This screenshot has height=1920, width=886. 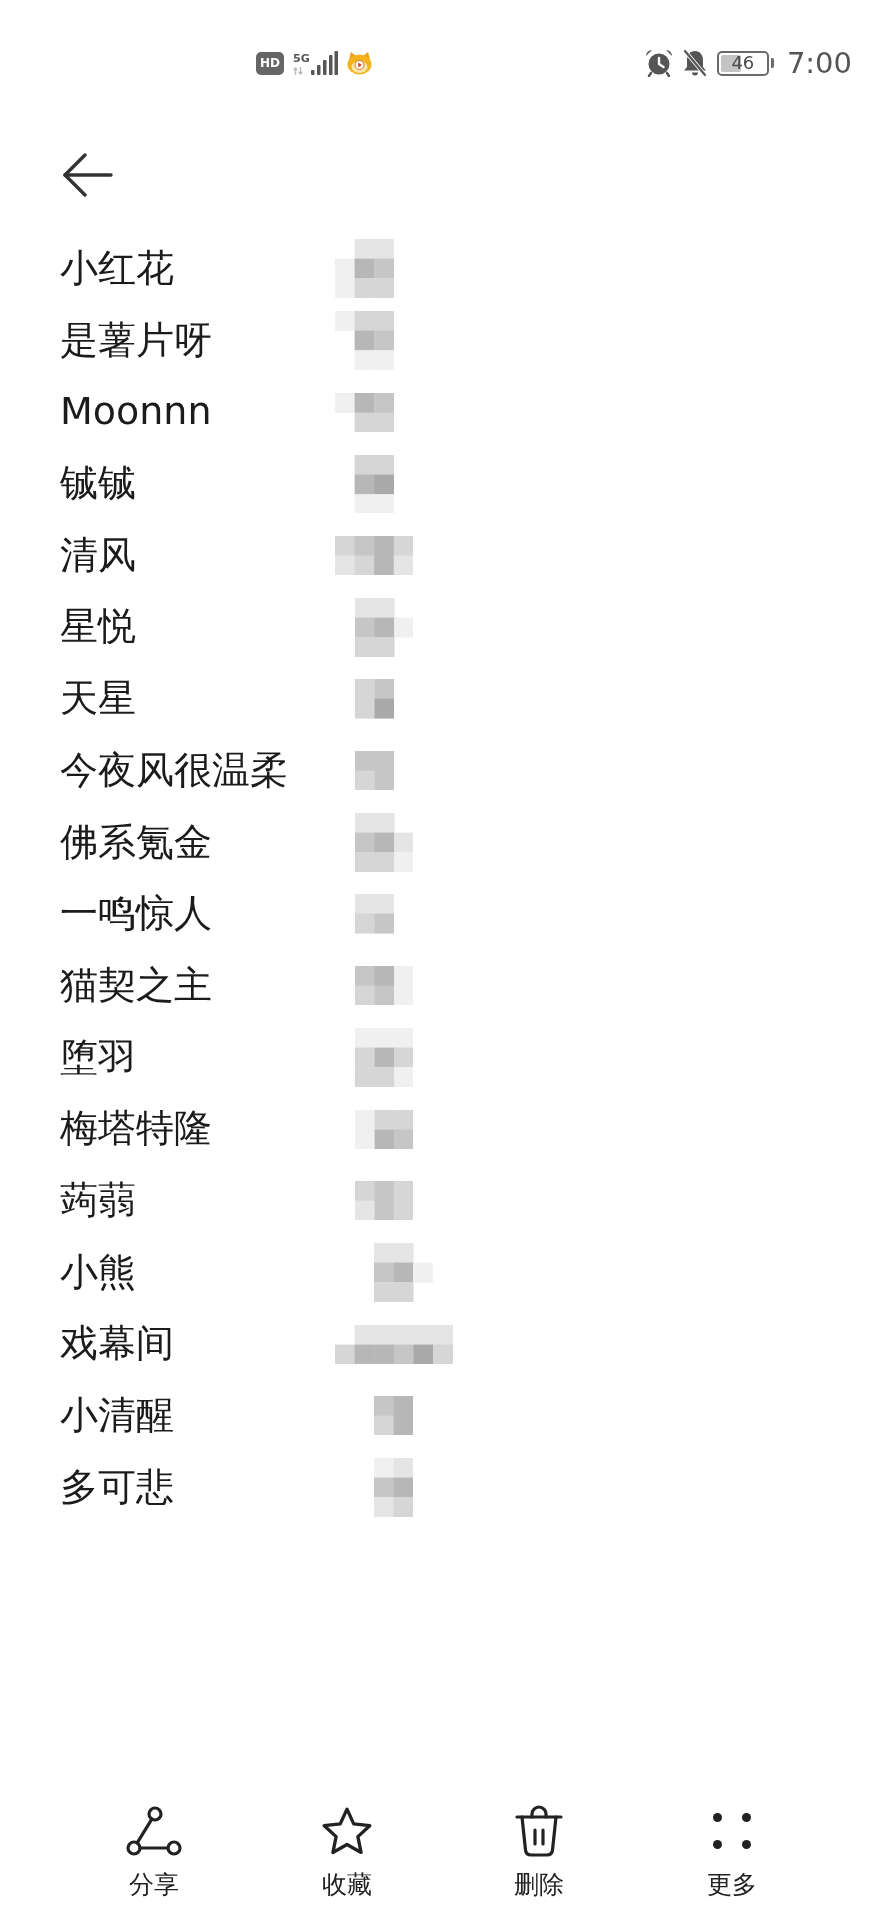 I want to click on contact-name: 小熊, so click(x=98, y=1272).